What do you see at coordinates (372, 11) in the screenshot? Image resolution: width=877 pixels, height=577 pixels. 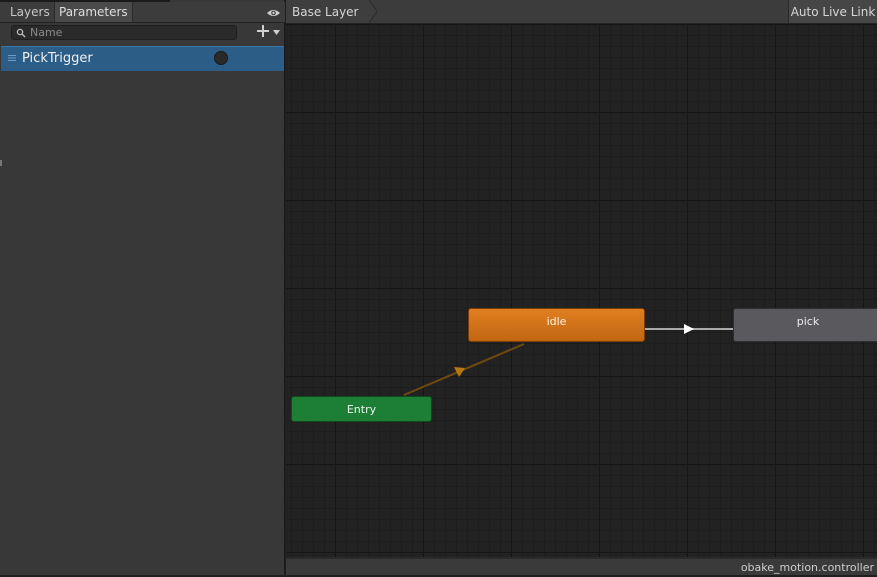 I see `breadcrumb-arrow-icon` at bounding box center [372, 11].